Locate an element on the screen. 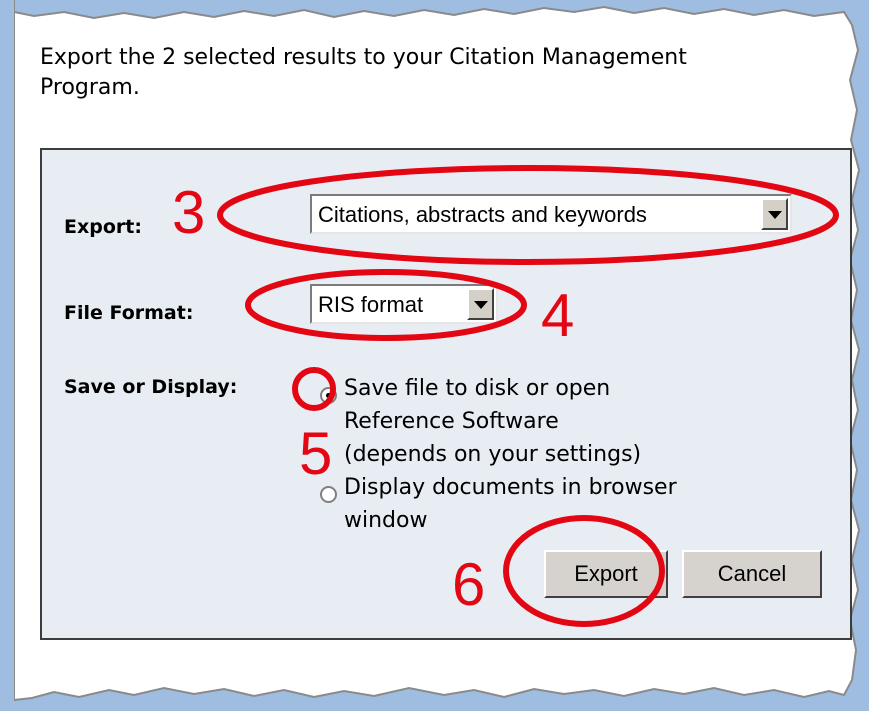 Image resolution: width=869 pixels, height=711 pixels. file-format-label: File Format: is located at coordinates (129, 313).